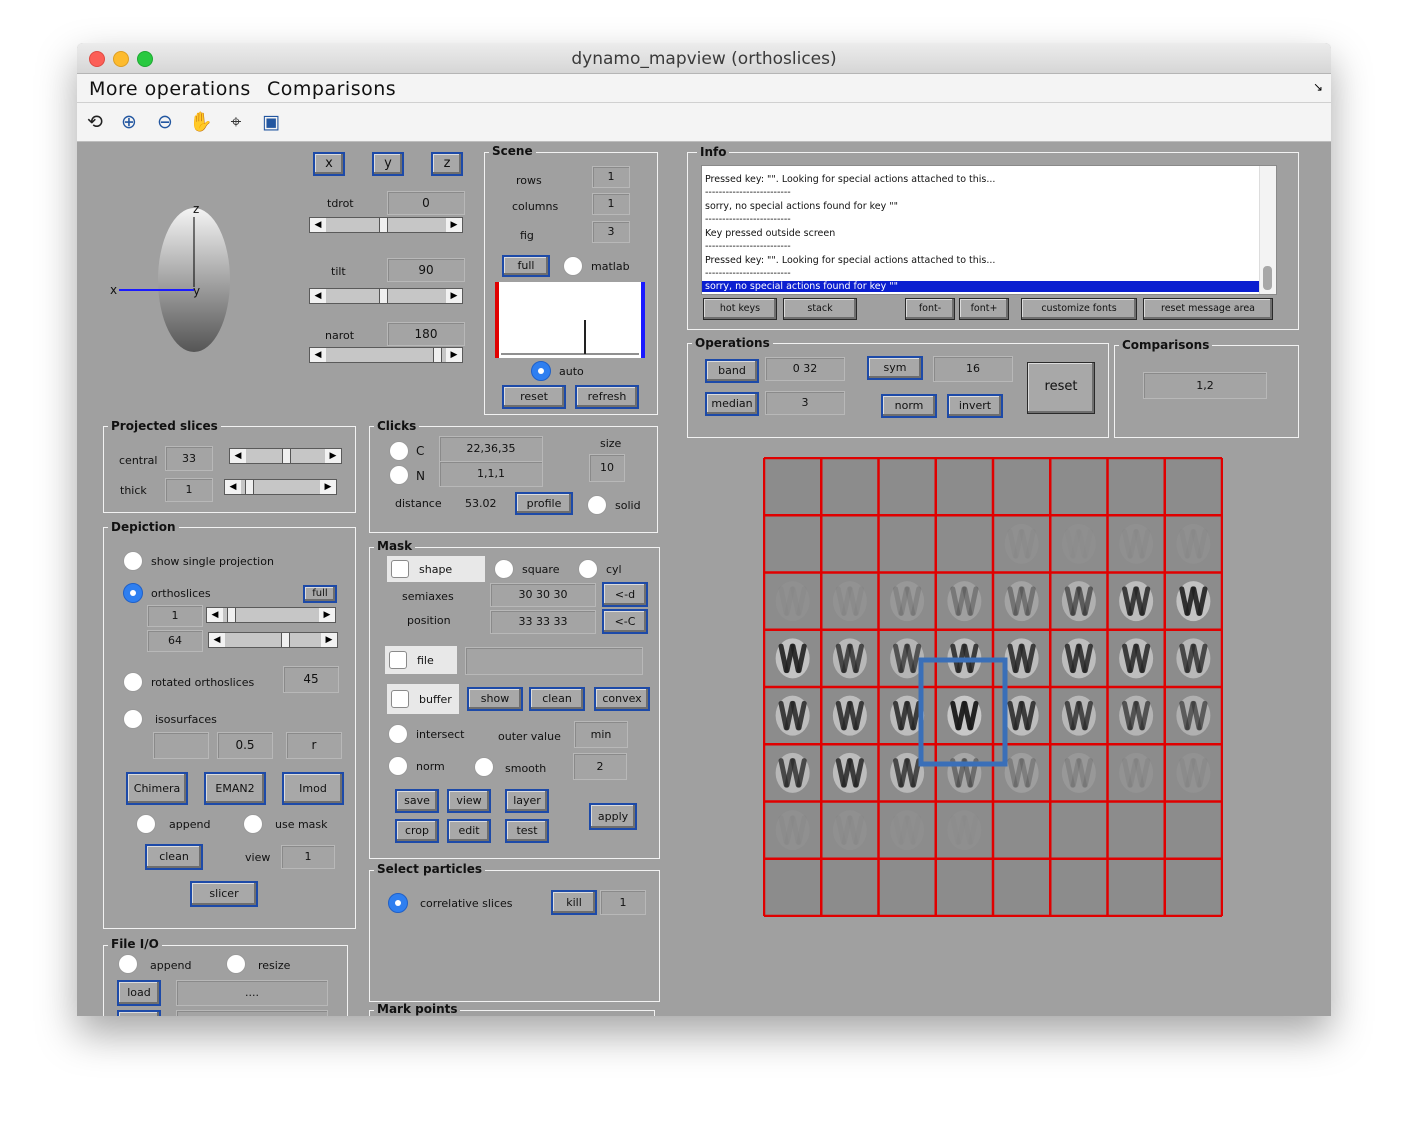 Image resolution: width=1407 pixels, height=1125 pixels. What do you see at coordinates (236, 122) in the screenshot?
I see `data-cursor-icon: ⌖` at bounding box center [236, 122].